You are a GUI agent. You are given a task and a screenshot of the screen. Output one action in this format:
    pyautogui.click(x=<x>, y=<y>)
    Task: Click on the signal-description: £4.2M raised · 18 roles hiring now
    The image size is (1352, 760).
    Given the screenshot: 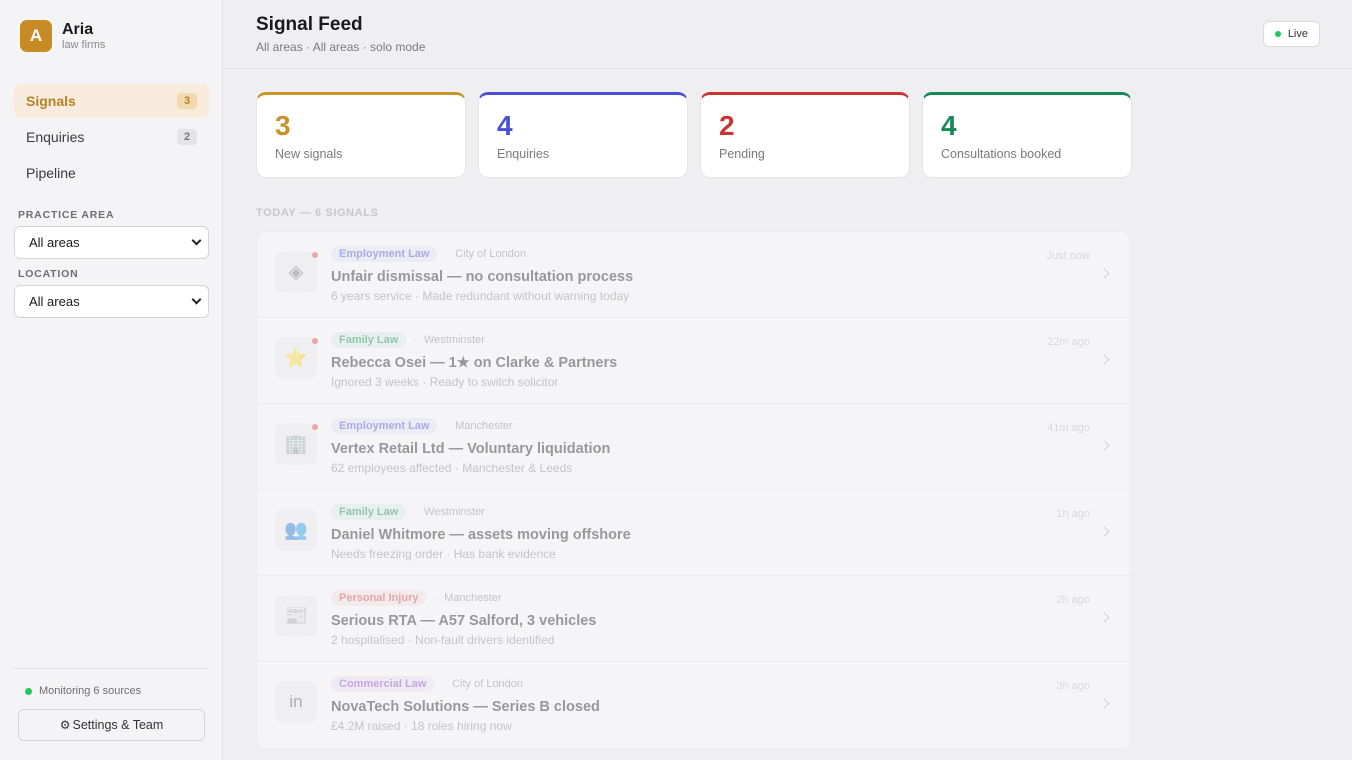 What is the action you would take?
    pyautogui.click(x=421, y=726)
    